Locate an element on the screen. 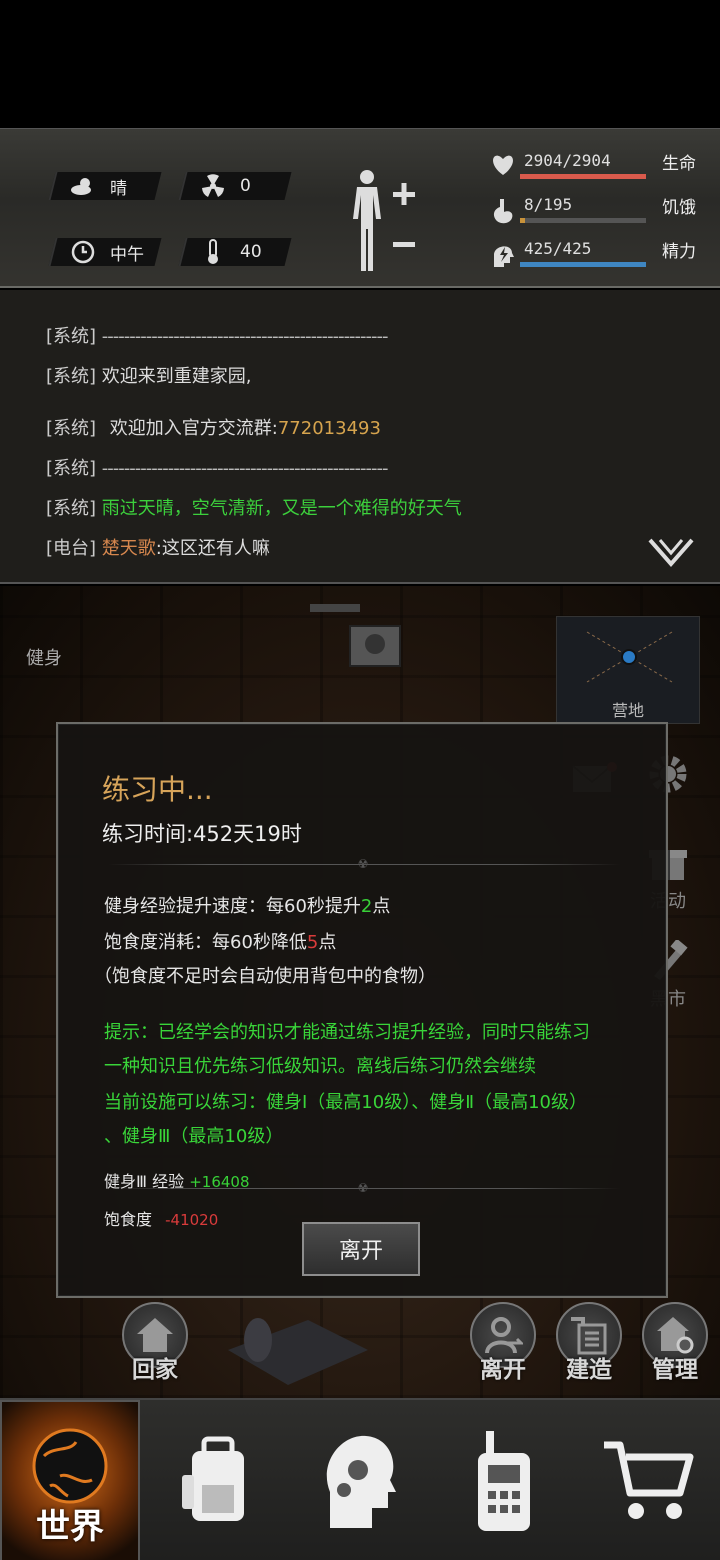 This screenshot has width=720, height=1560. exp-rate-line: 健身经验提升速度：每60秒提升2点 is located at coordinates (247, 905).